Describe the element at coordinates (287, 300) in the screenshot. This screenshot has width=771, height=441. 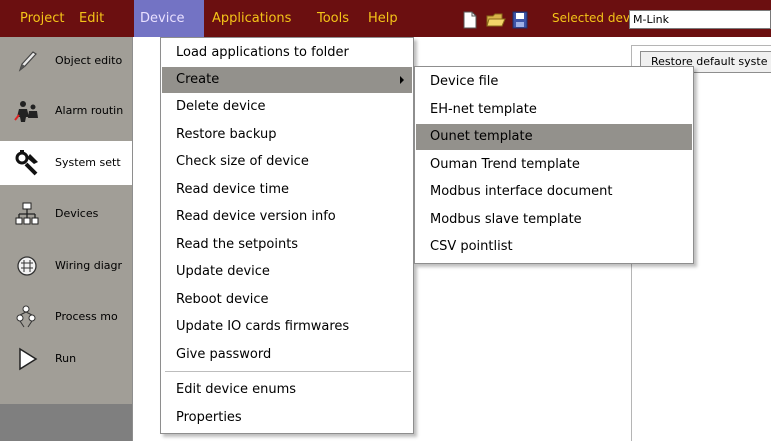
I see `menu-item-reboot-device: Reboot device` at that location.